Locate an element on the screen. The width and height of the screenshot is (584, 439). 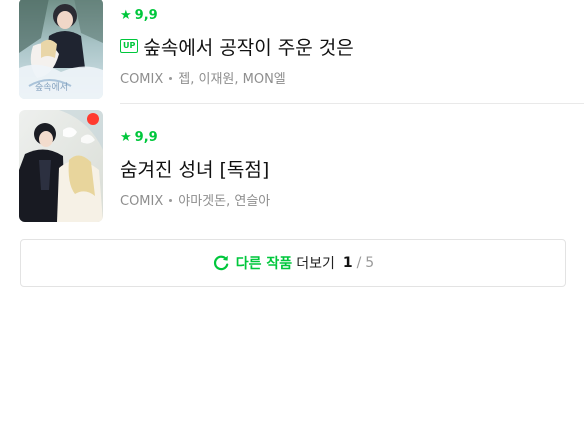
thumbnail is located at coordinates (61, 166).